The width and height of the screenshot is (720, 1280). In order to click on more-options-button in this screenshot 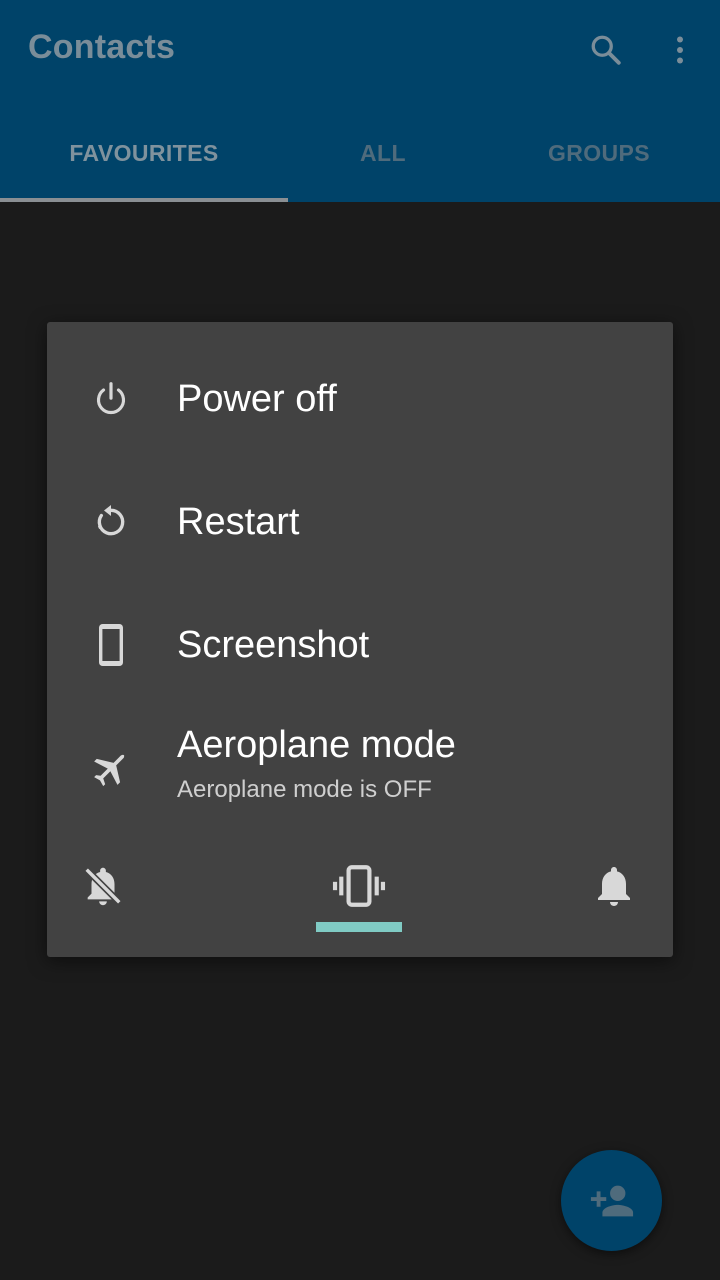, I will do `click(680, 50)`.